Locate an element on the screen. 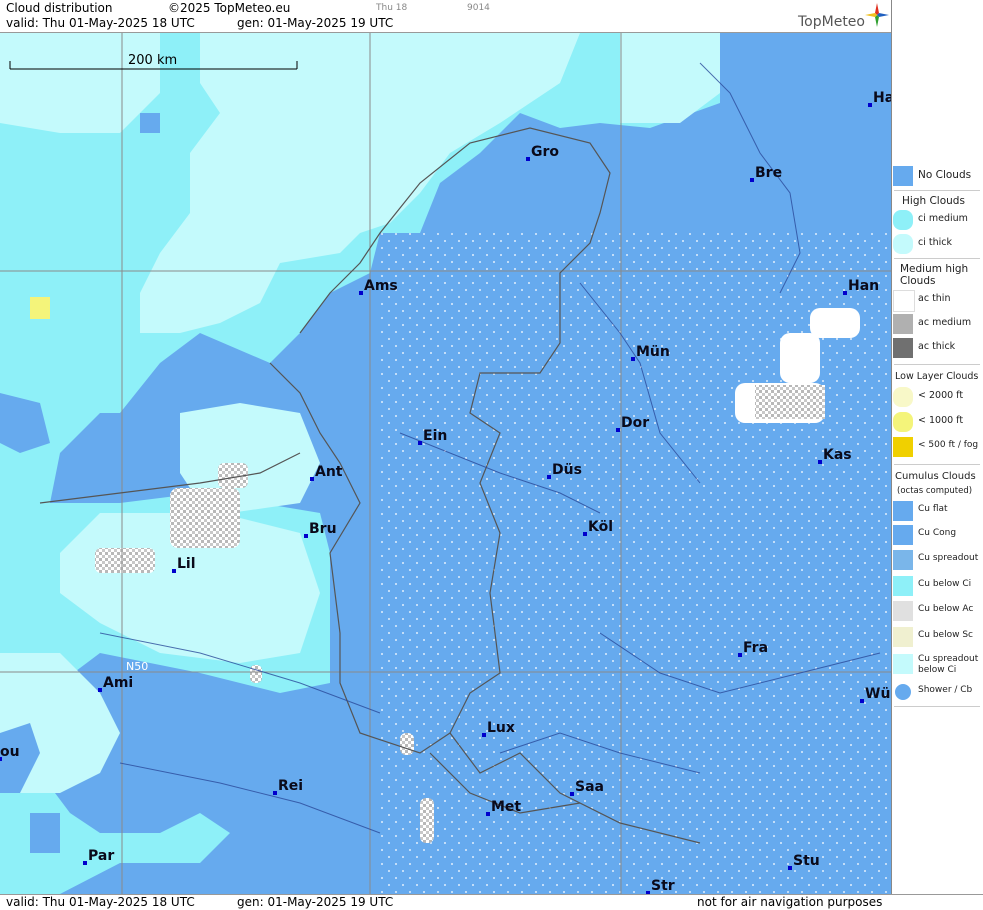 The image size is (983, 910). city-label: Rei is located at coordinates (290, 786).